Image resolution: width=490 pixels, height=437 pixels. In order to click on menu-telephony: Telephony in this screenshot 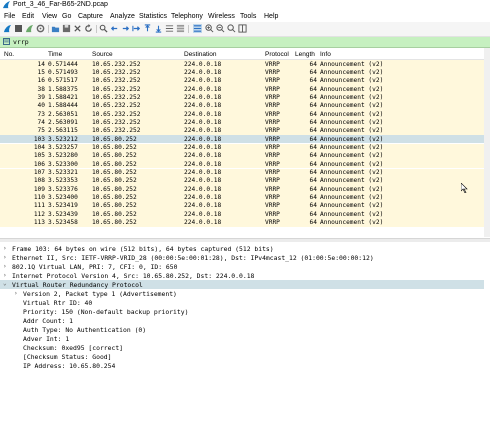, I will do `click(187, 16)`.